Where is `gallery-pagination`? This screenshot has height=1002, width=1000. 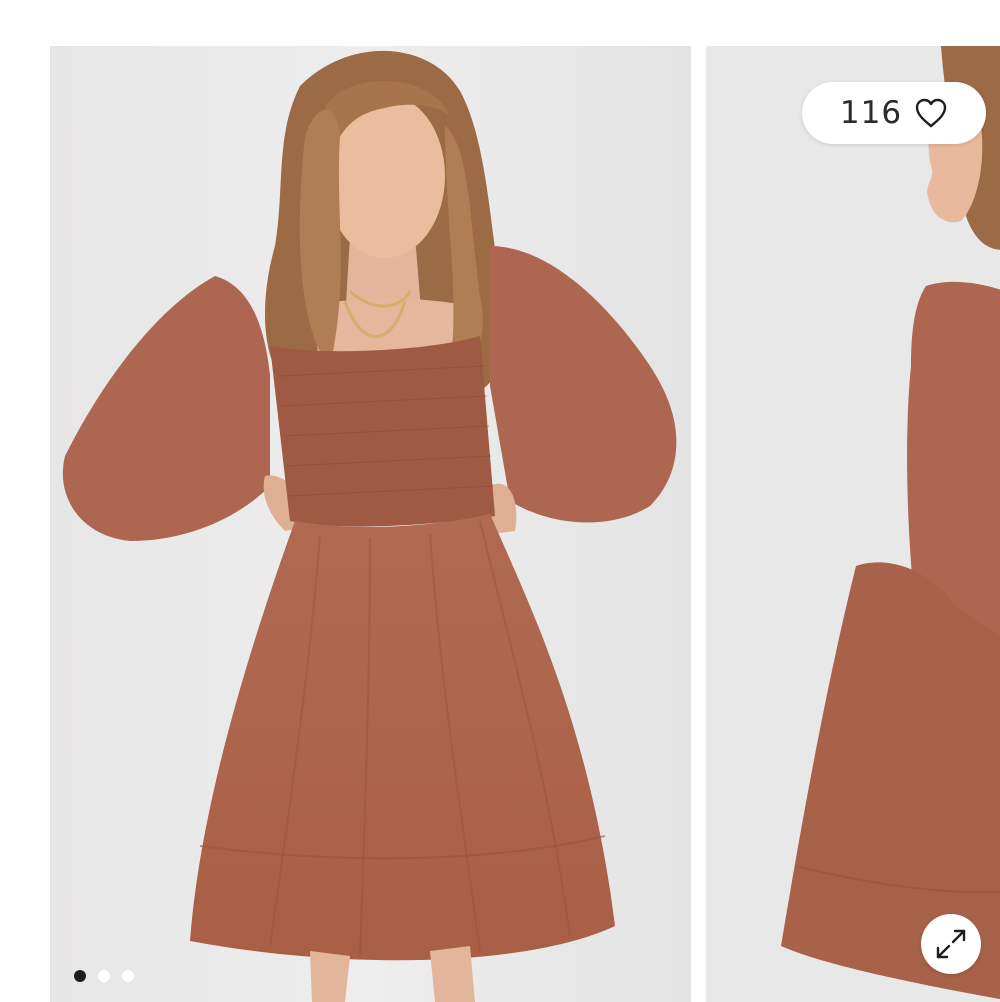
gallery-pagination is located at coordinates (104, 976).